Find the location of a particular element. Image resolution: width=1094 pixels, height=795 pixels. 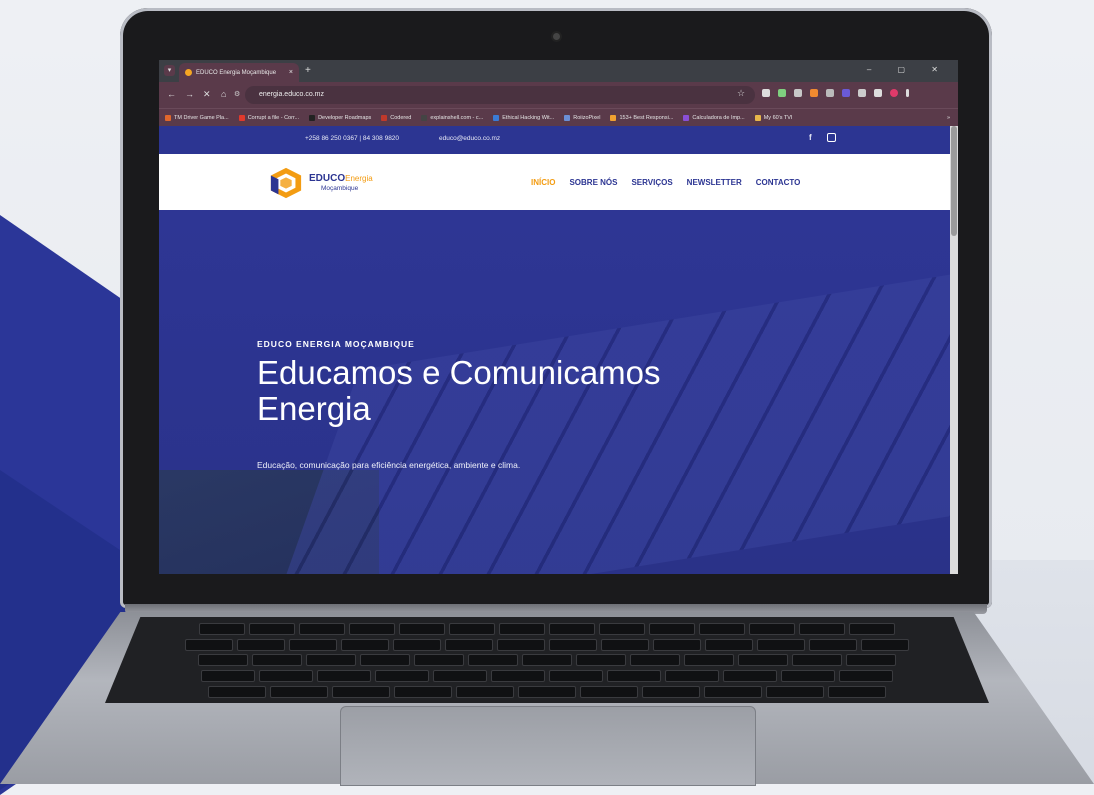

facebook-icon: f is located at coordinates (810, 137).